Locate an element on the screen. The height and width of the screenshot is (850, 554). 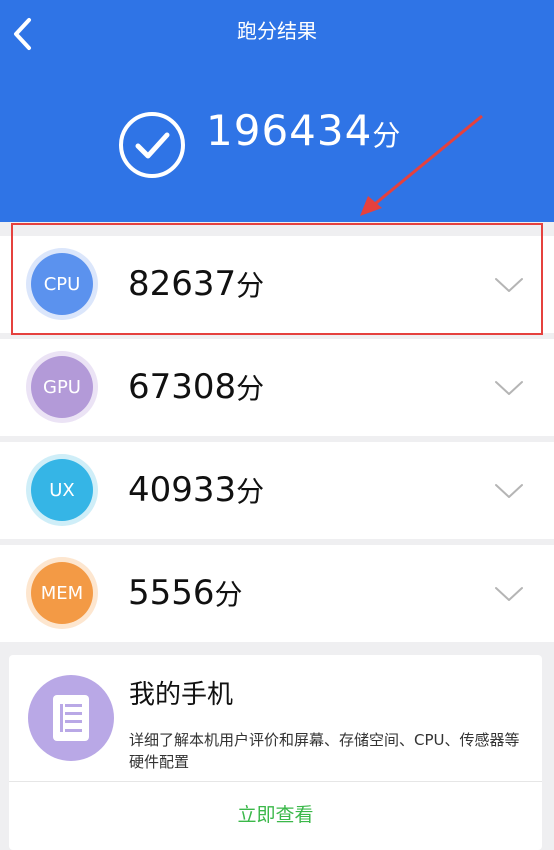
mem-badge-ring: MEM is located at coordinates (62, 593).